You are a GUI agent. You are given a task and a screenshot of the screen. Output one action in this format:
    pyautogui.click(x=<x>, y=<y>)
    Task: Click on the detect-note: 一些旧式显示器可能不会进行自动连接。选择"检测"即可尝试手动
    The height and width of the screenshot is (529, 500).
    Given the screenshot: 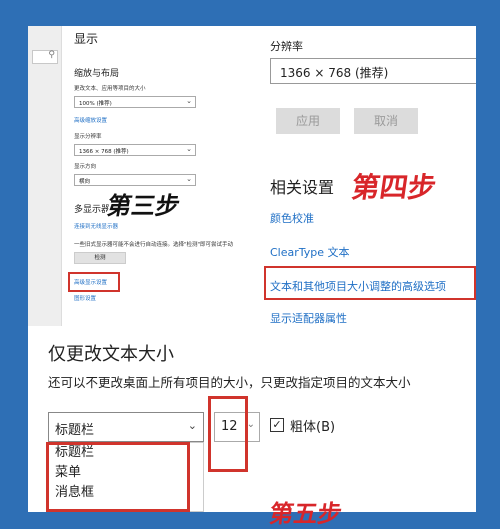 What is the action you would take?
    pyautogui.click(x=154, y=245)
    